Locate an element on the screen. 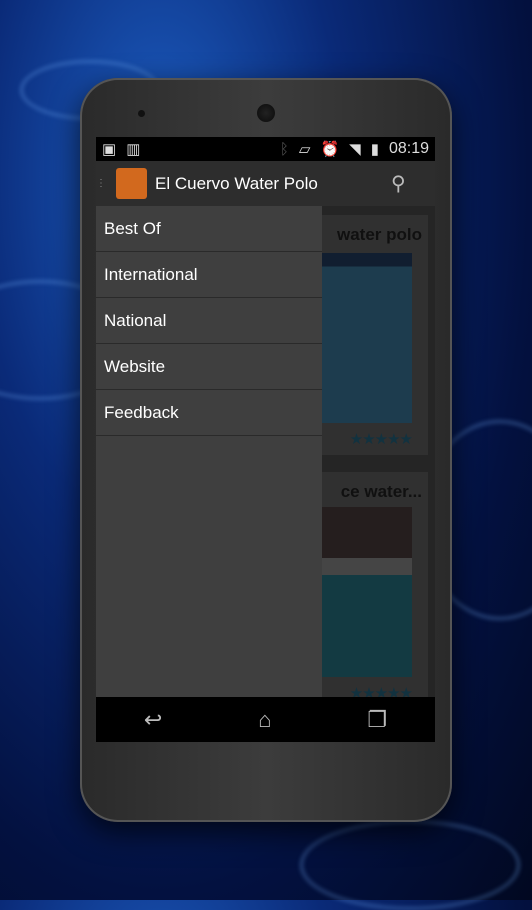  action-bar: ⋮ El Cuervo Water Polo ⚲ is located at coordinates (265, 183).